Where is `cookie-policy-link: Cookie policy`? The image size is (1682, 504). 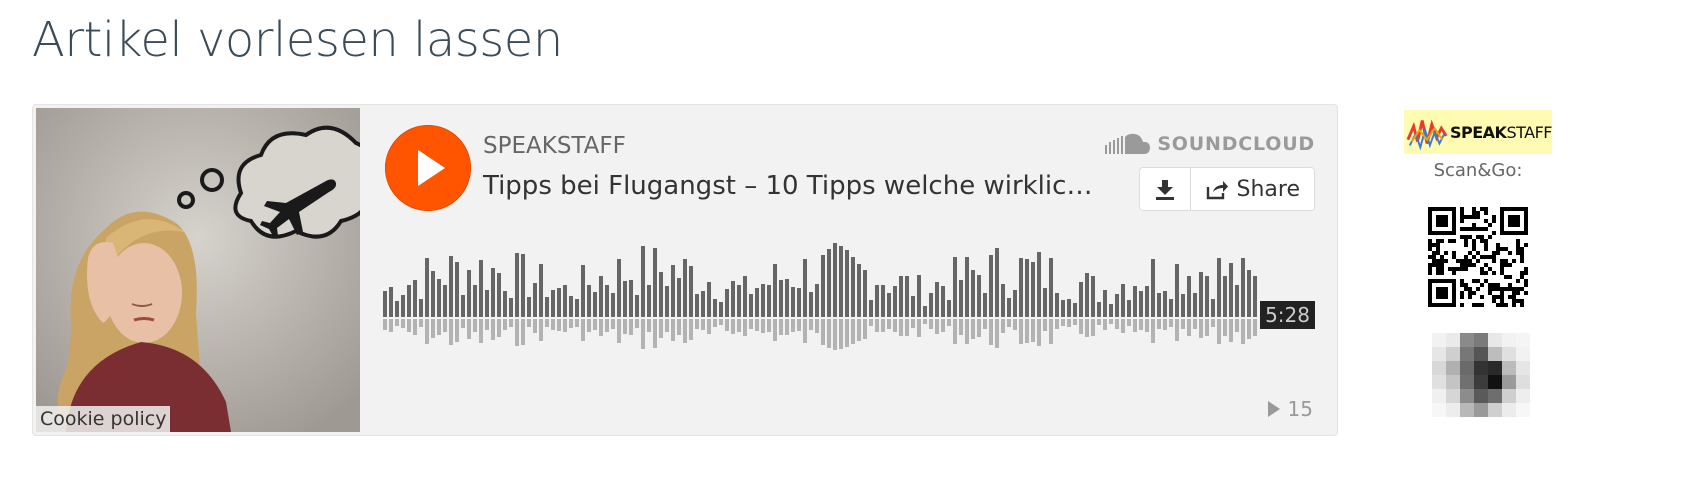
cookie-policy-link: Cookie policy is located at coordinates (103, 419).